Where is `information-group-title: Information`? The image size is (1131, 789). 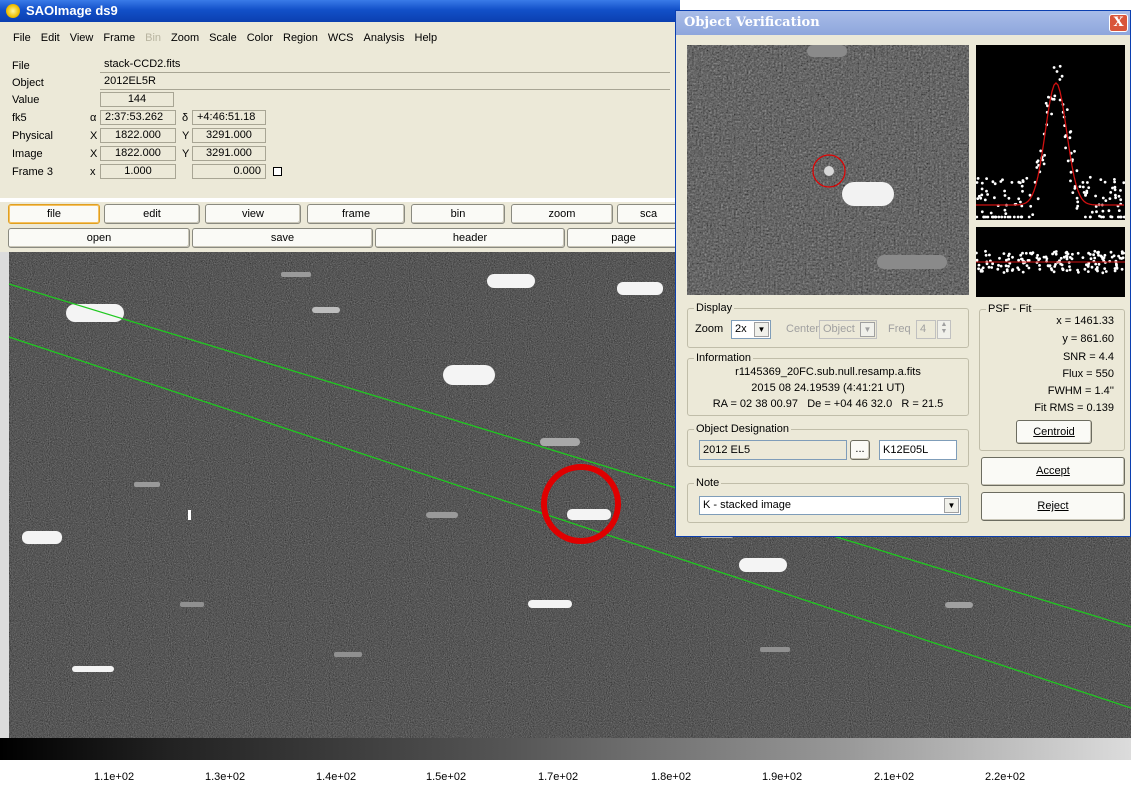
information-group-title: Information is located at coordinates (724, 358).